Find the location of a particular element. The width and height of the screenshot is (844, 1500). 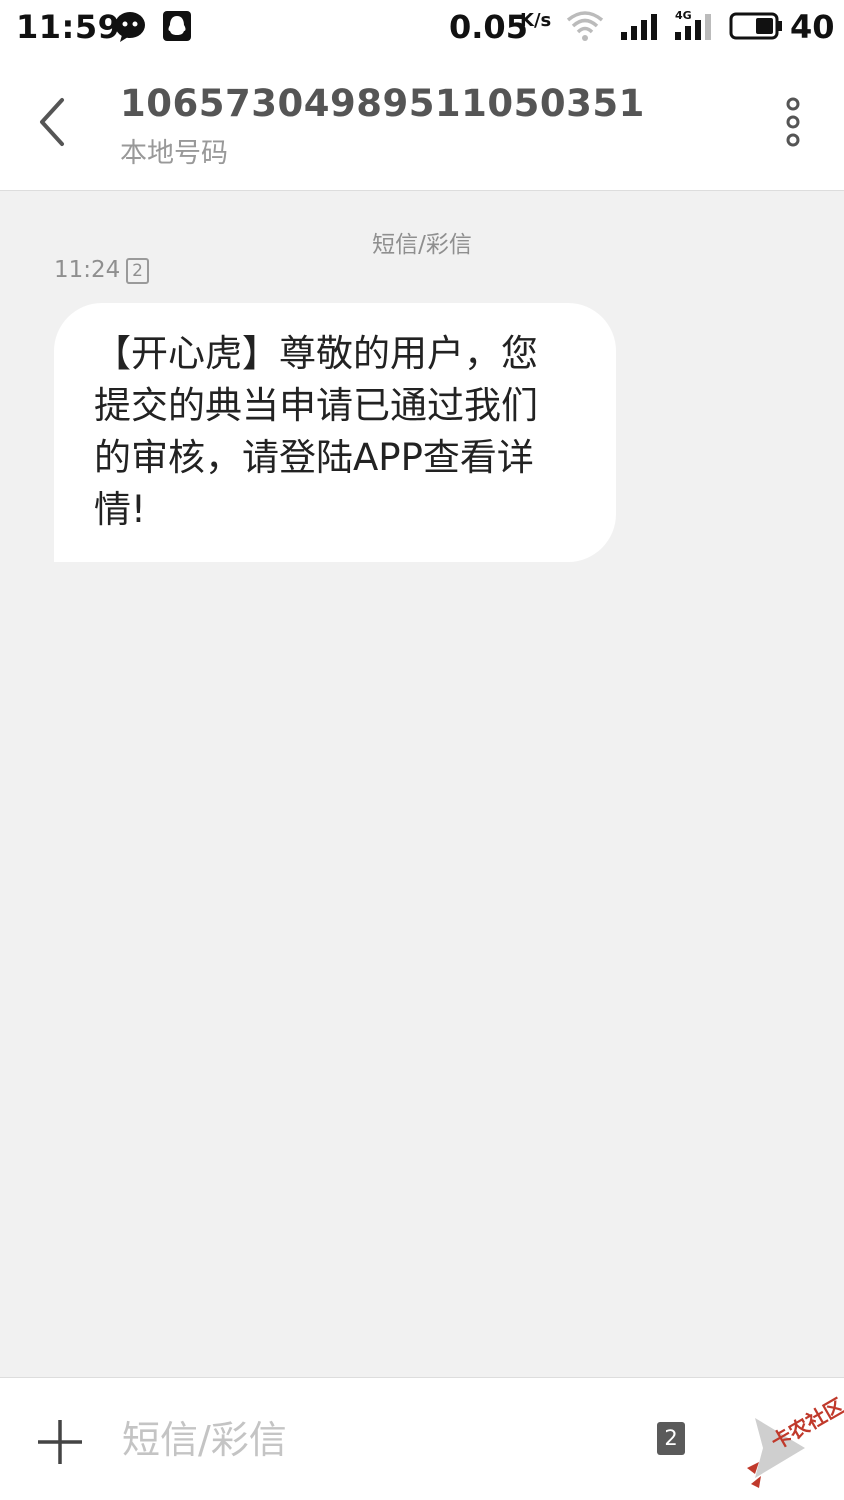

back-button is located at coordinates (52, 122).